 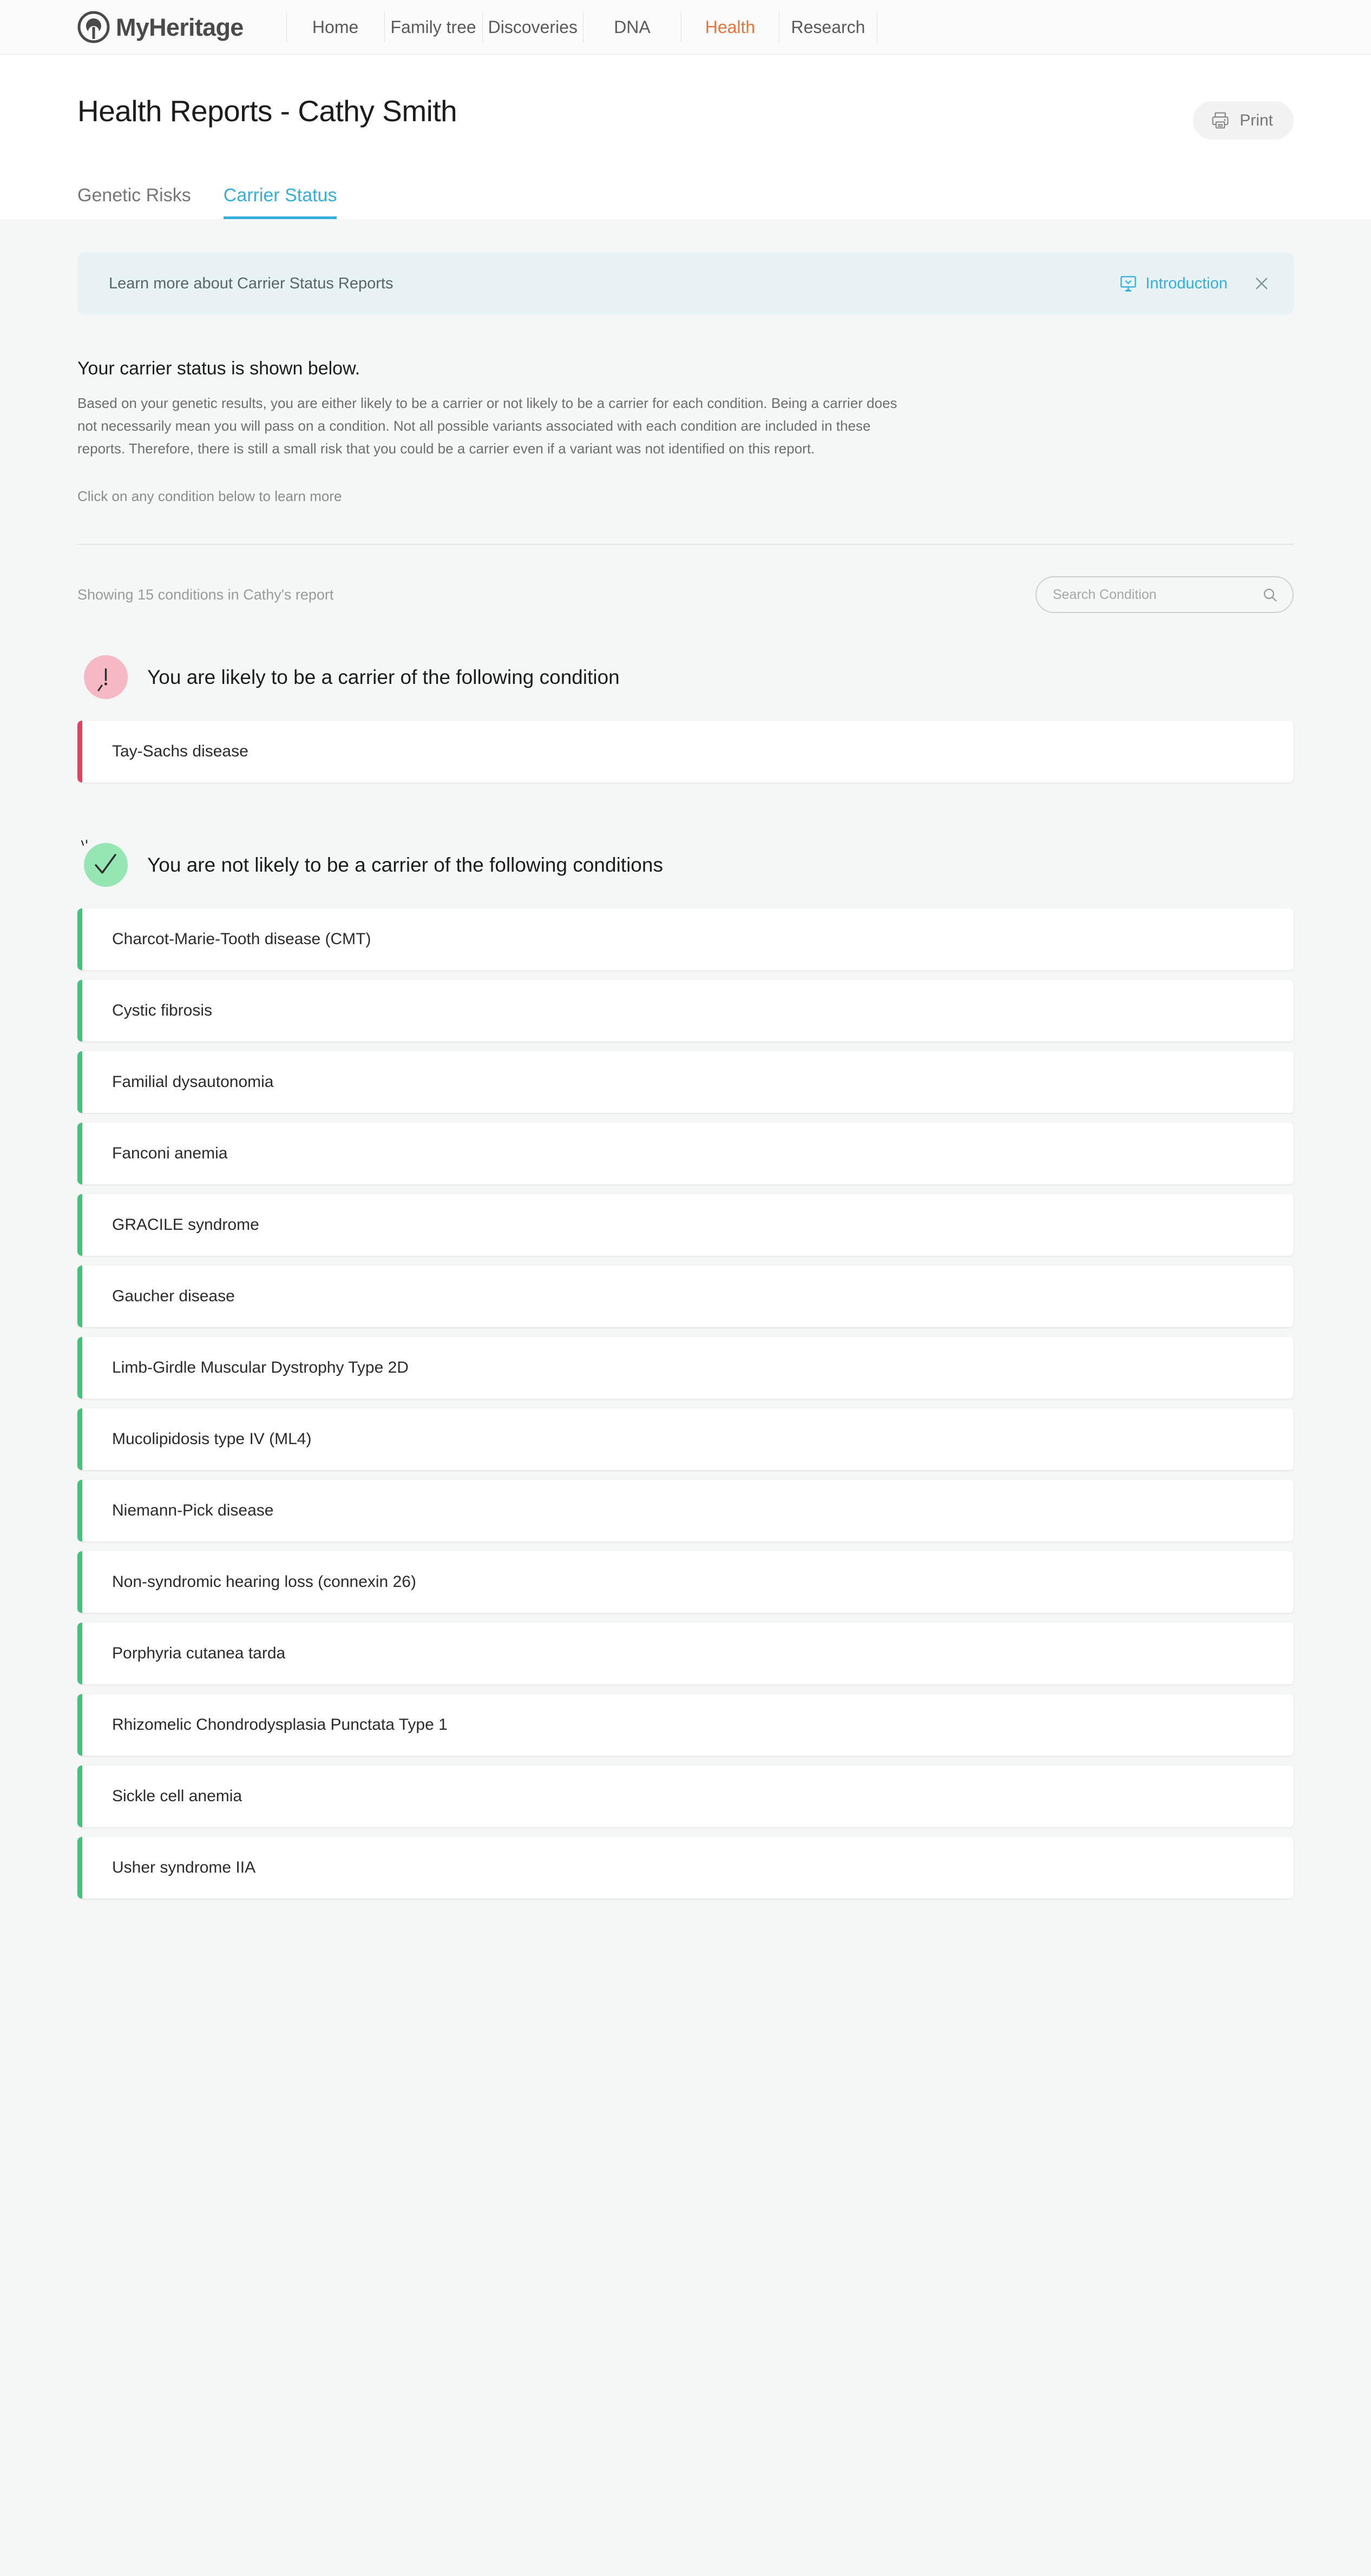 What do you see at coordinates (102, 679) in the screenshot?
I see `exclamation-icon` at bounding box center [102, 679].